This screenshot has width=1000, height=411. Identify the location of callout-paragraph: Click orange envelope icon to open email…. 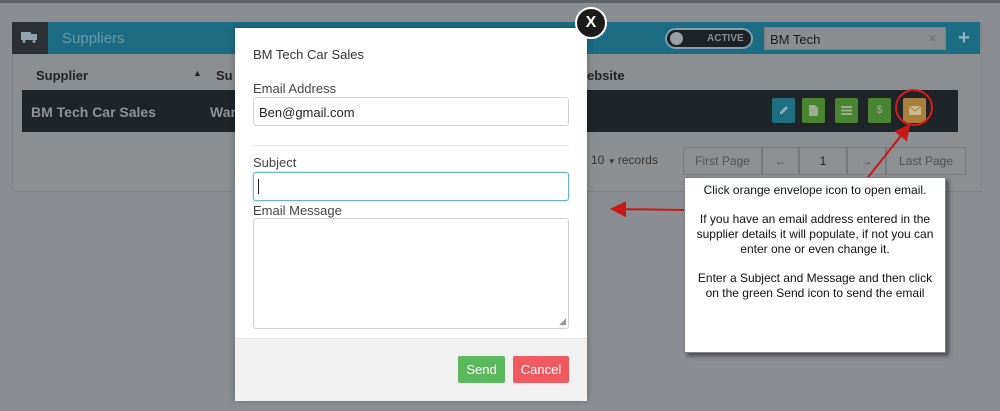
(815, 190).